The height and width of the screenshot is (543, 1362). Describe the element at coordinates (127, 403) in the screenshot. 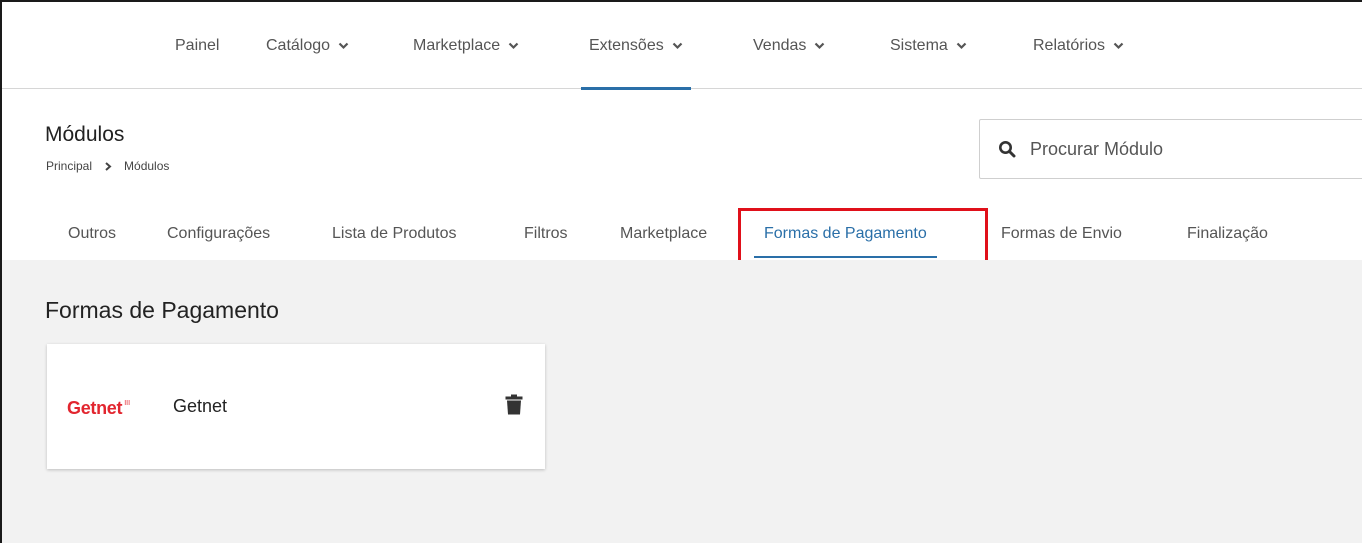

I see `logo-mark: III` at that location.